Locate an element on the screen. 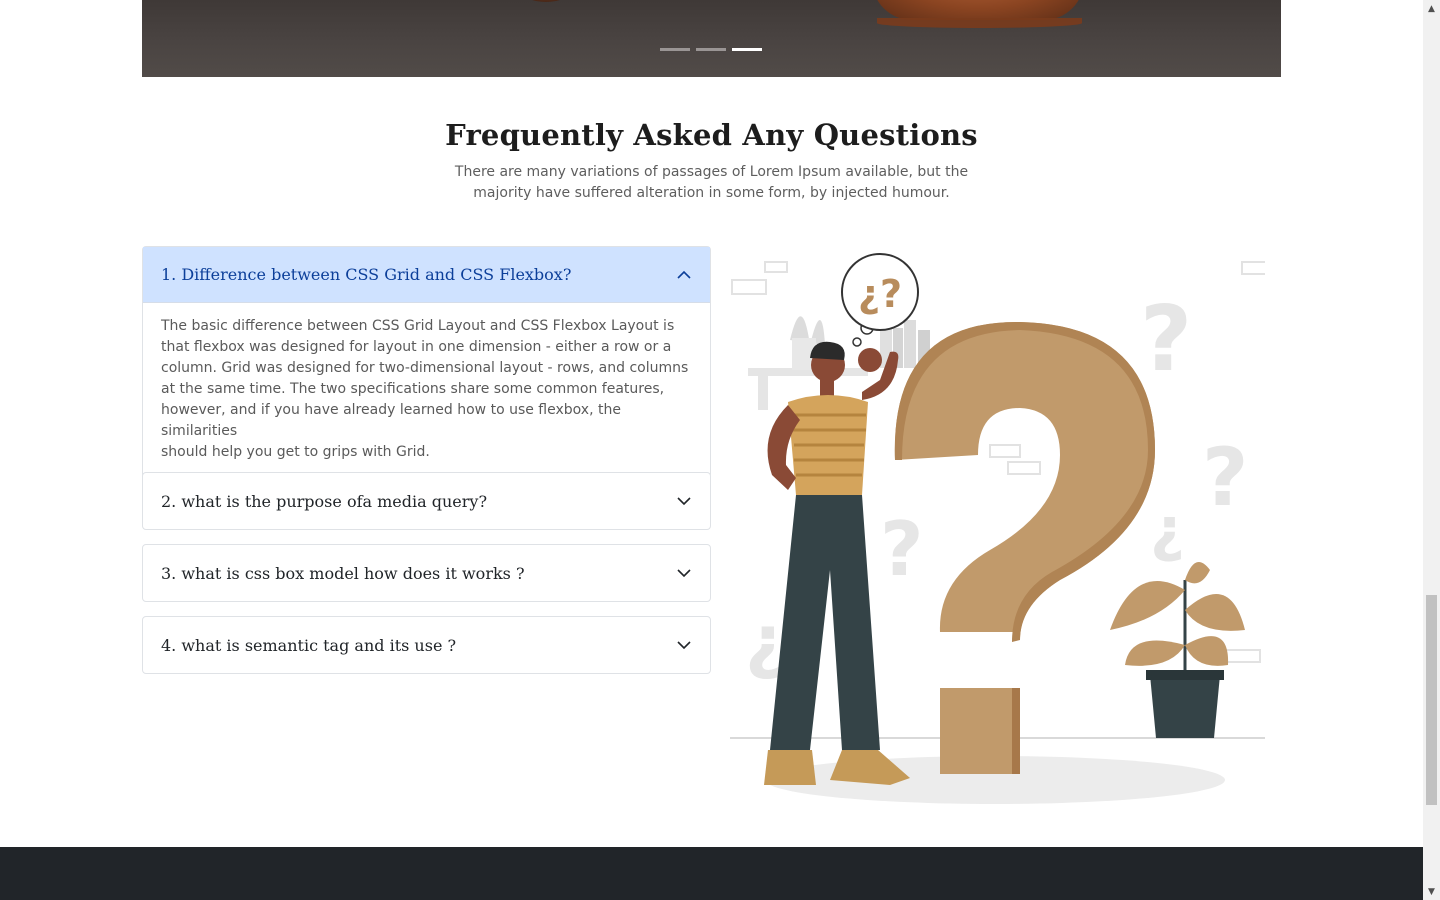 The width and height of the screenshot is (1440, 900). gavel-base-image is located at coordinates (979, 23).